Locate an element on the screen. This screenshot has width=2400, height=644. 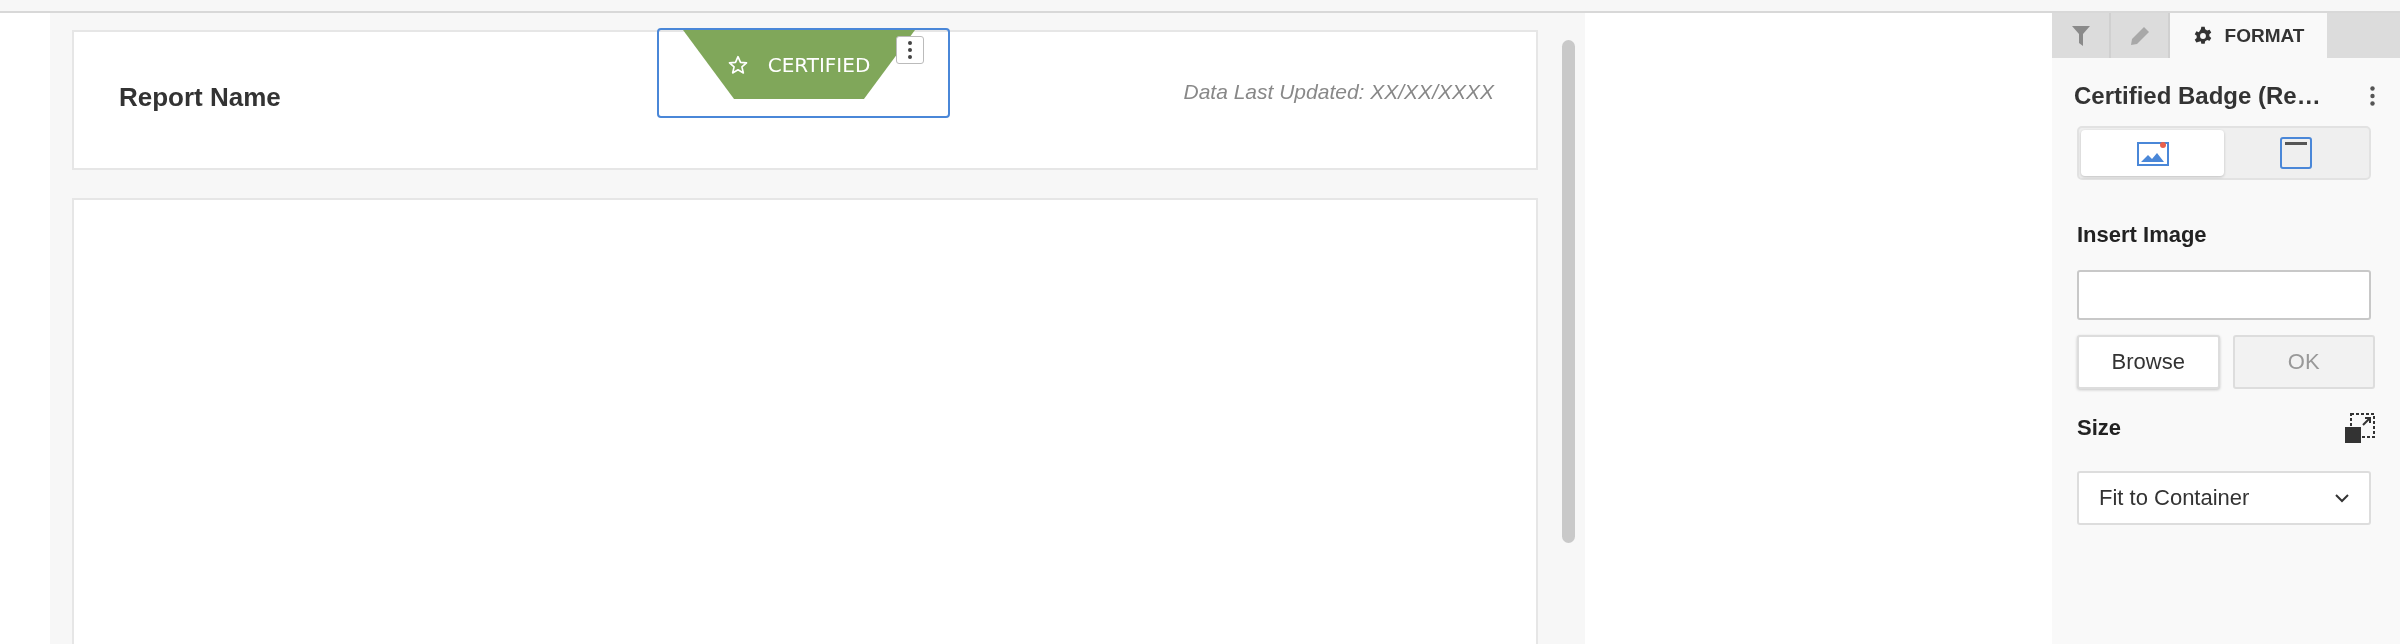
pencil-icon is located at coordinates (2139, 35).